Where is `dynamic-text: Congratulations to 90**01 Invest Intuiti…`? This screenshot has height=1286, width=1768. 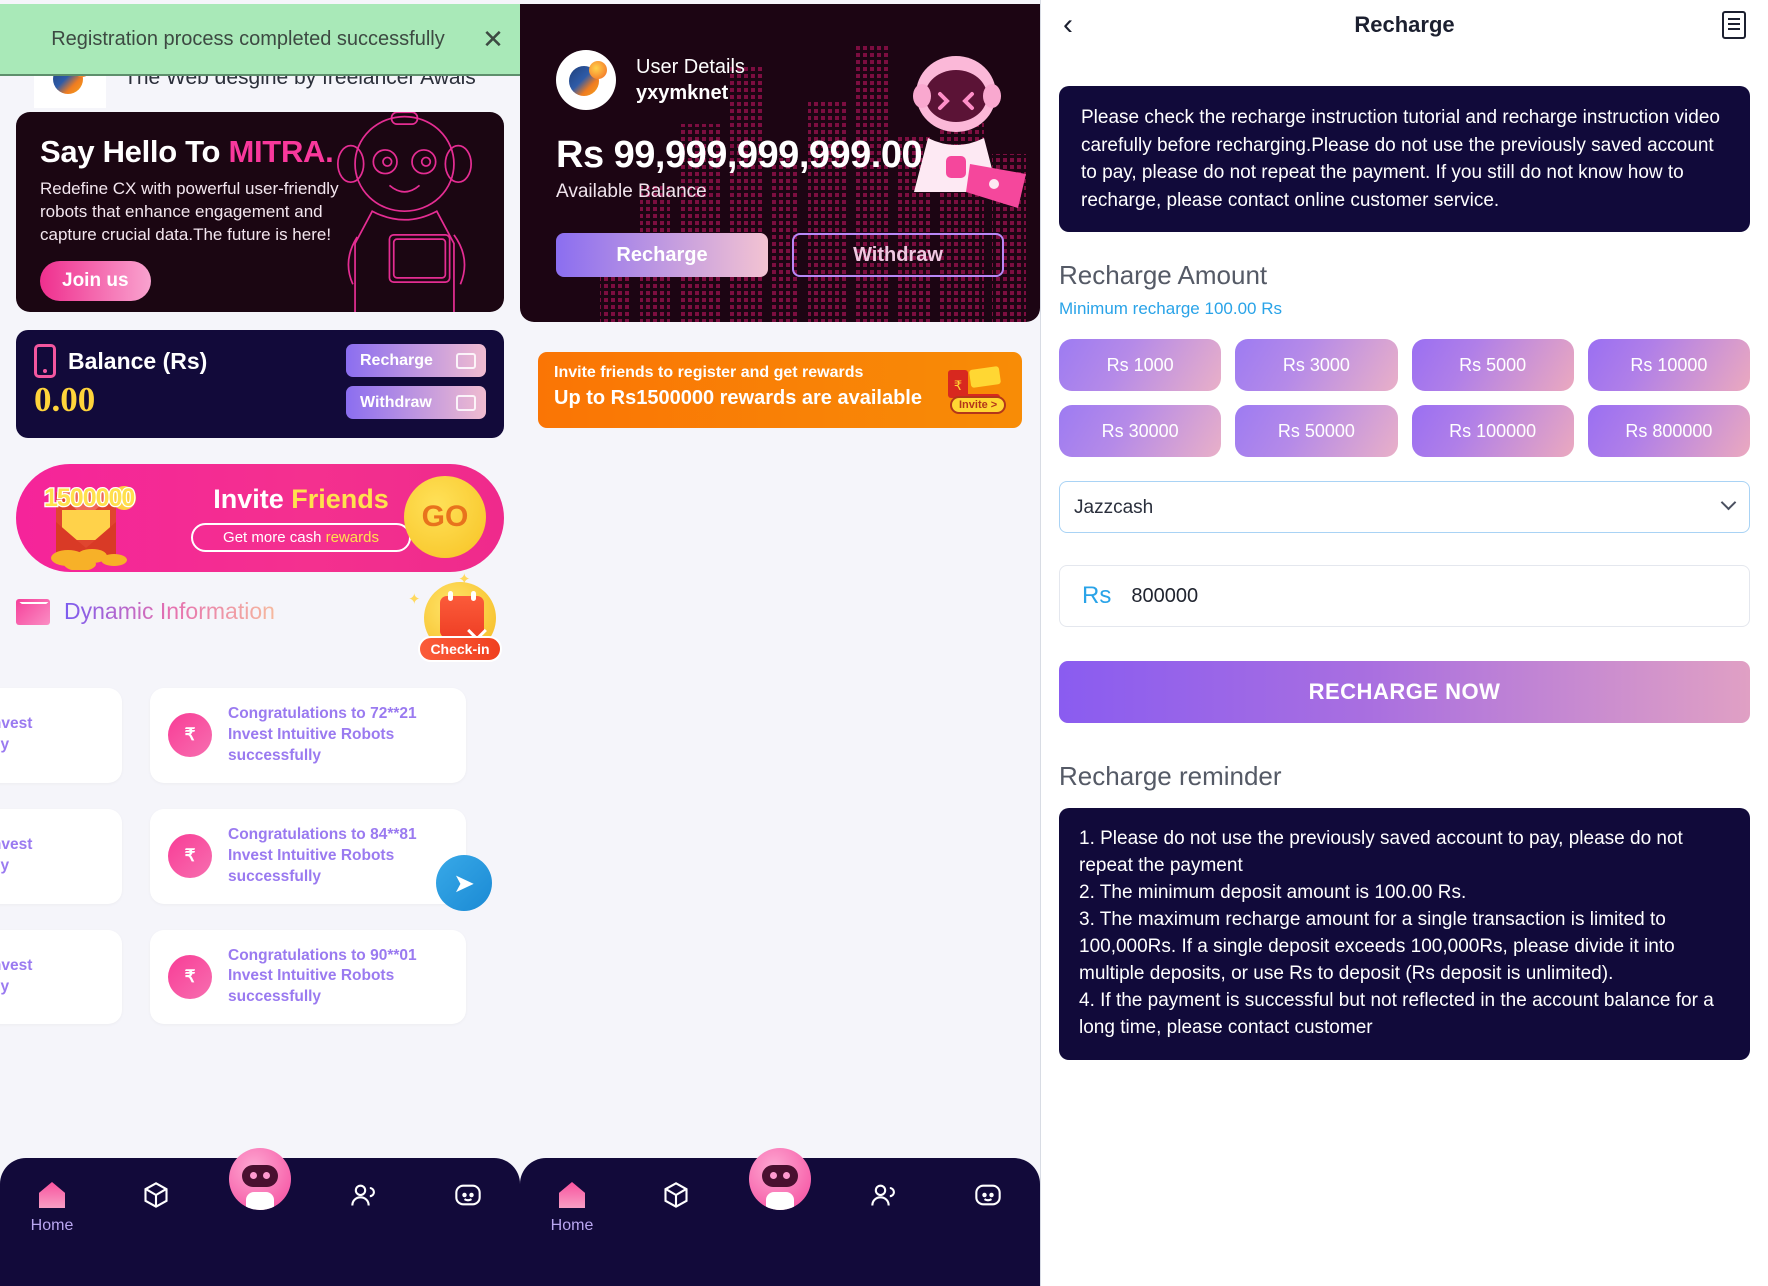
dynamic-text: Congratulations to 90**01 Invest Intuiti… is located at coordinates (322, 976).